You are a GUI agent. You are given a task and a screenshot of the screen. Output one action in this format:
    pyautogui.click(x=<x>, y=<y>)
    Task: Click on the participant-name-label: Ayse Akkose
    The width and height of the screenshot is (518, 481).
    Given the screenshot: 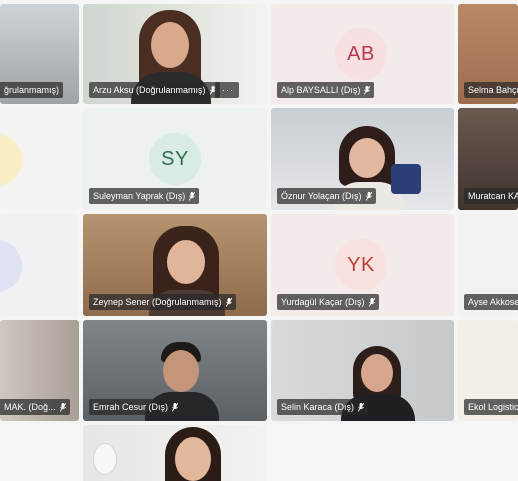 What is the action you would take?
    pyautogui.click(x=491, y=302)
    